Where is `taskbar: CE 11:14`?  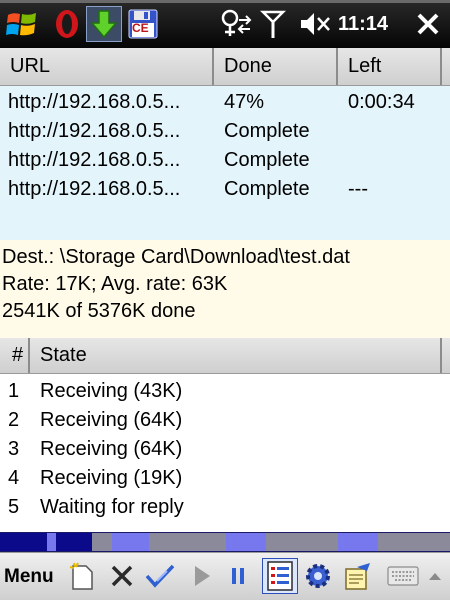
taskbar: CE 11:14 is located at coordinates (225, 24).